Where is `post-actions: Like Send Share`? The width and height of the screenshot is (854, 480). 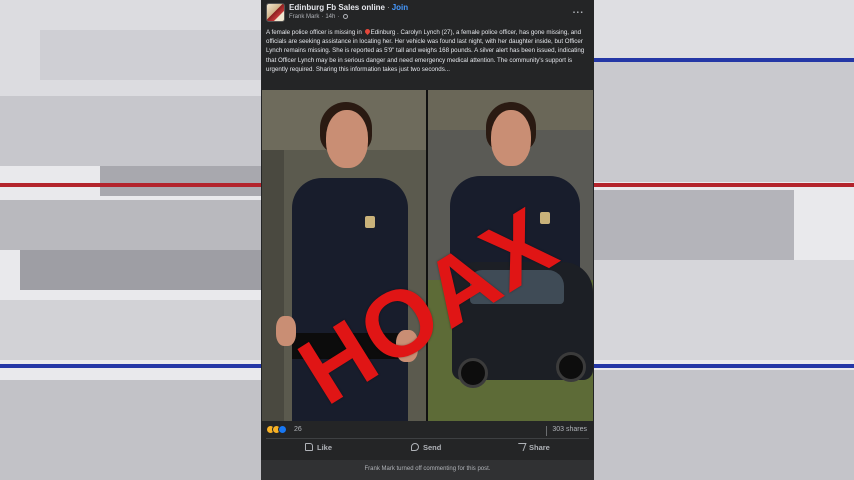
post-actions: Like Send Share is located at coordinates (427, 448).